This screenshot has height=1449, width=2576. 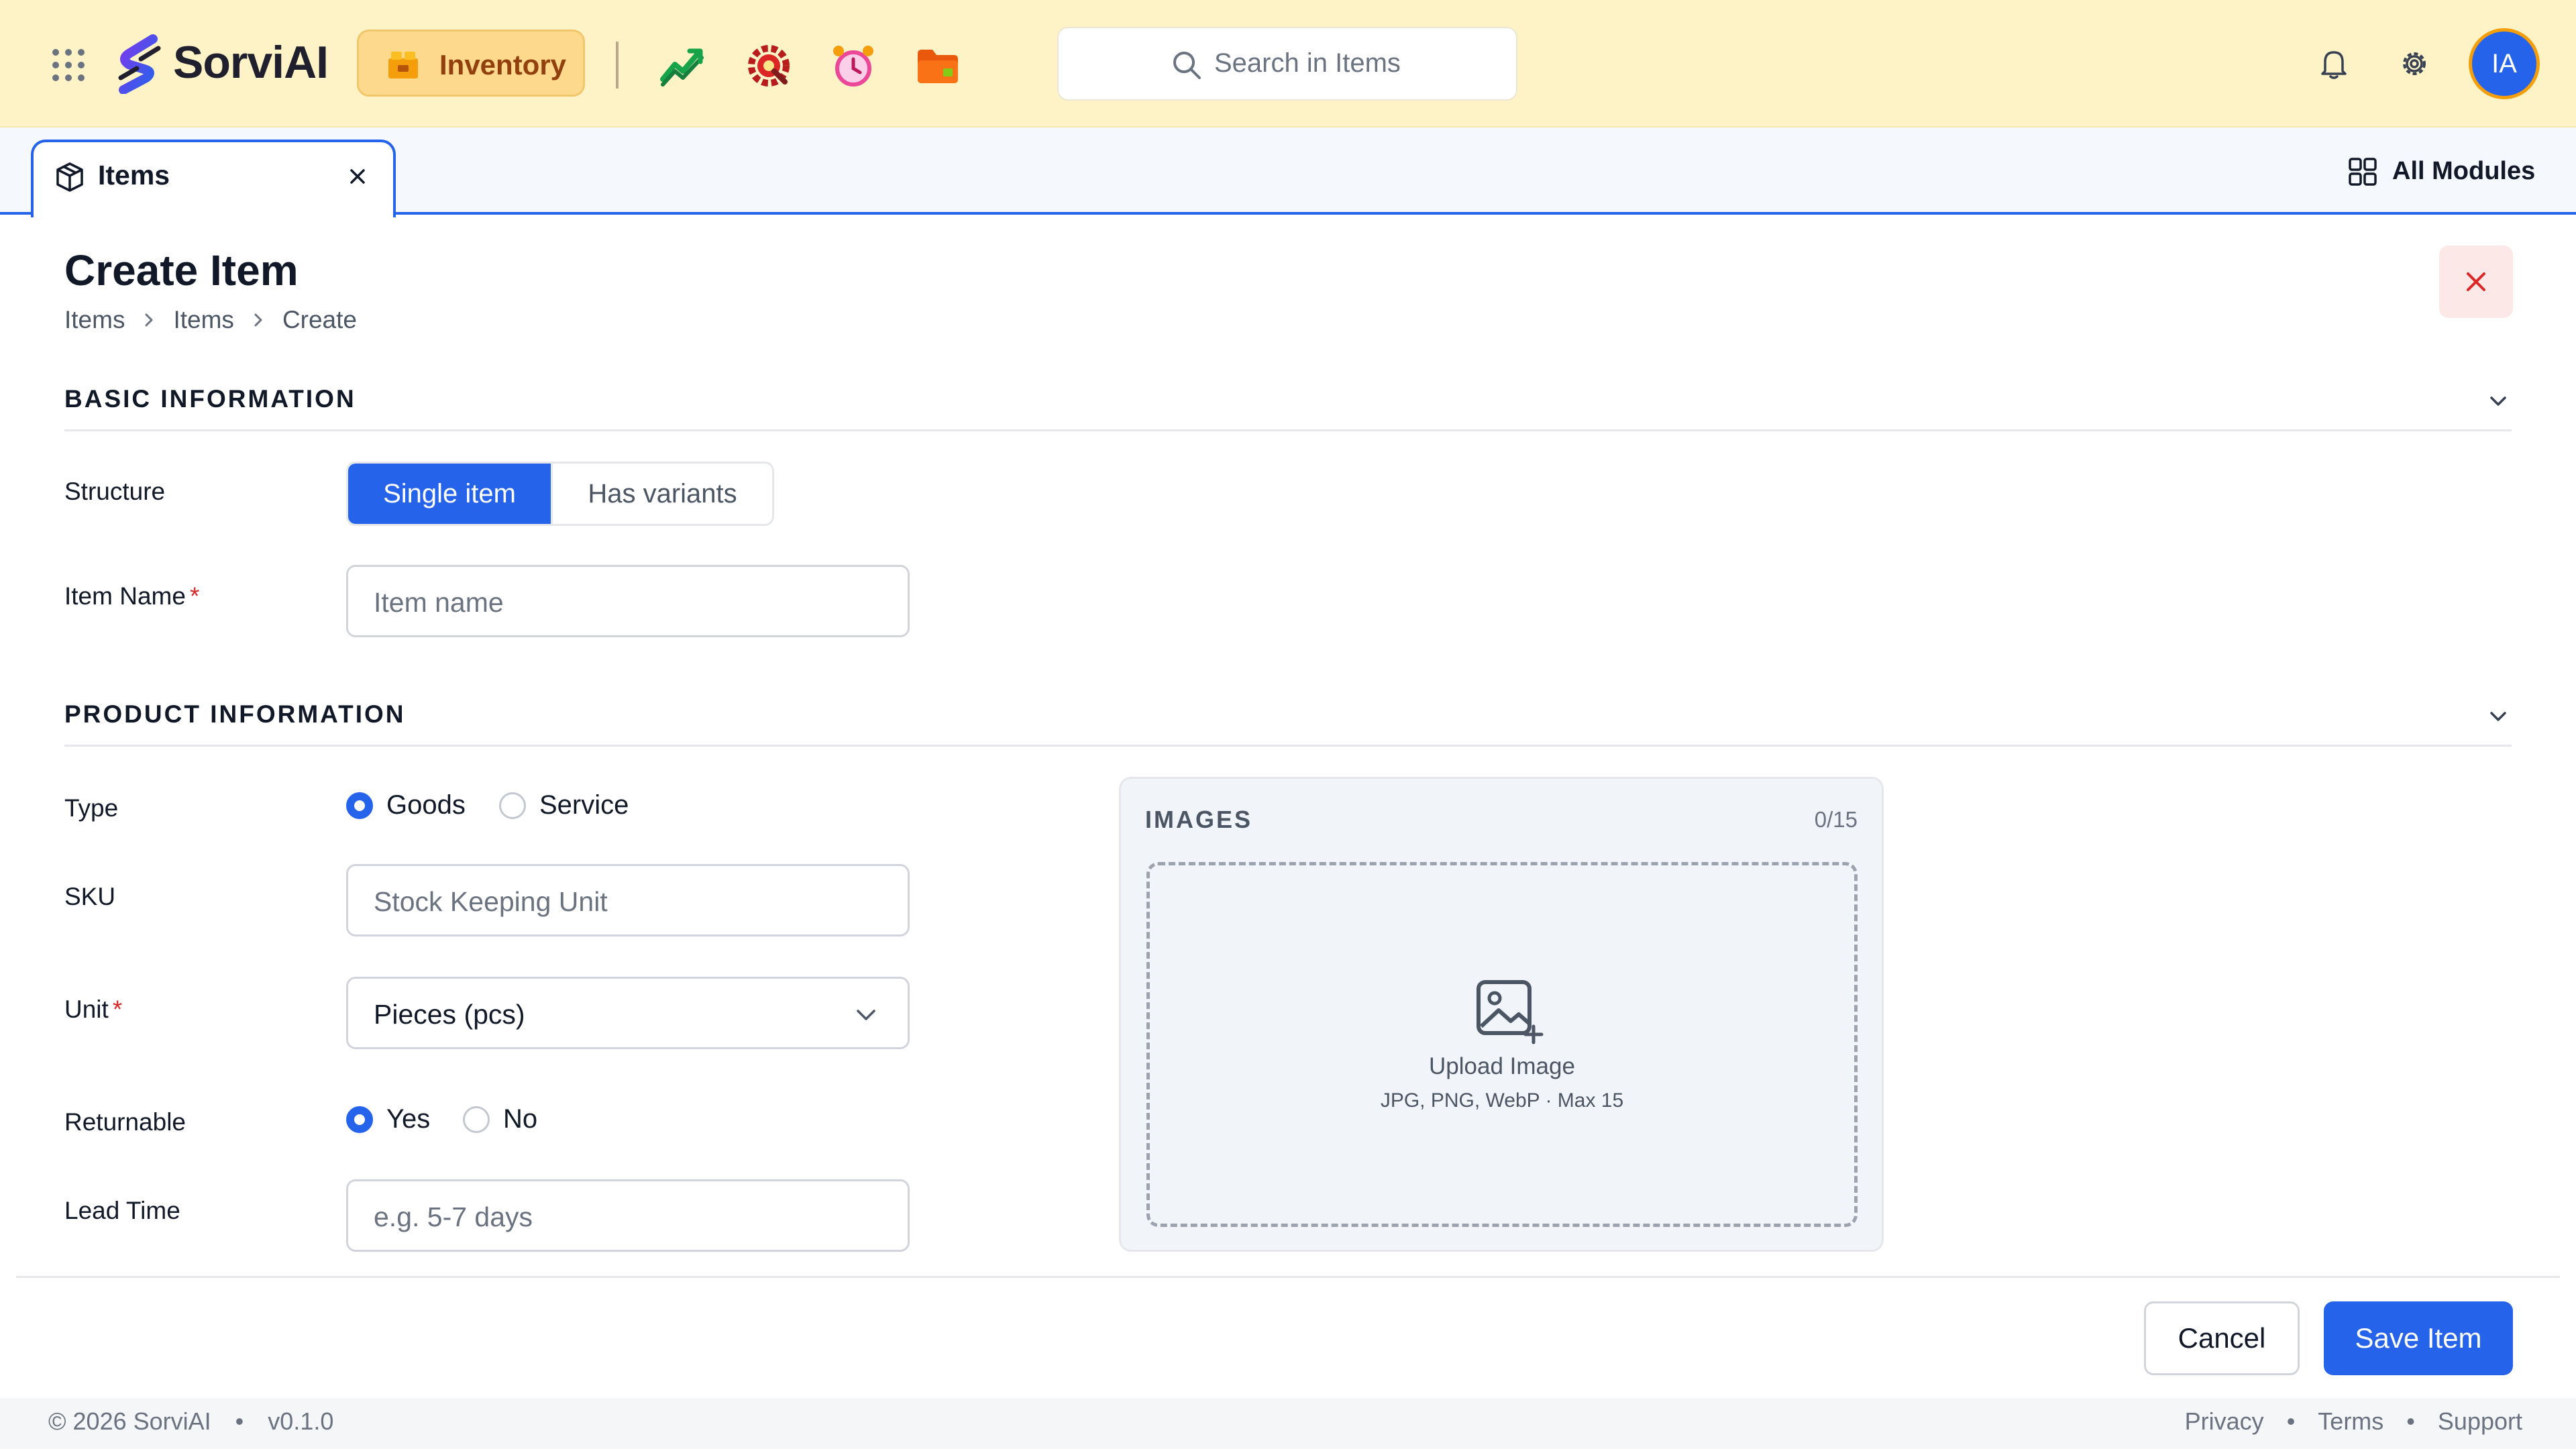 I want to click on breadcrumb: Items Items Create, so click(x=210, y=320).